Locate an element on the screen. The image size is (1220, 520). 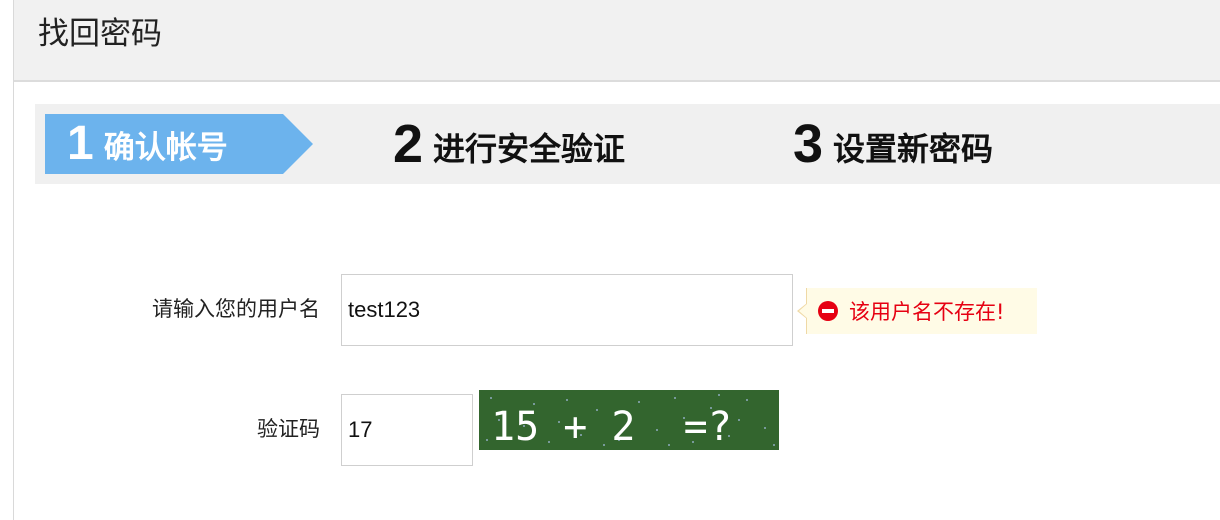
no-entry-icon is located at coordinates (828, 311).